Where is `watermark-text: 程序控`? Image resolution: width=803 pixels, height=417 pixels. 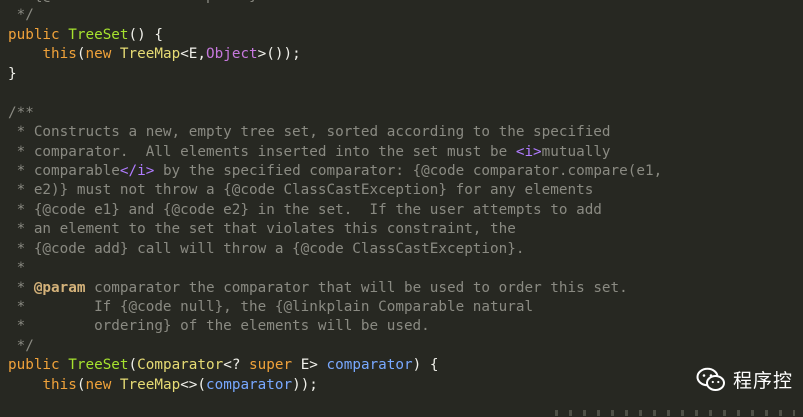 watermark-text: 程序控 is located at coordinates (762, 381).